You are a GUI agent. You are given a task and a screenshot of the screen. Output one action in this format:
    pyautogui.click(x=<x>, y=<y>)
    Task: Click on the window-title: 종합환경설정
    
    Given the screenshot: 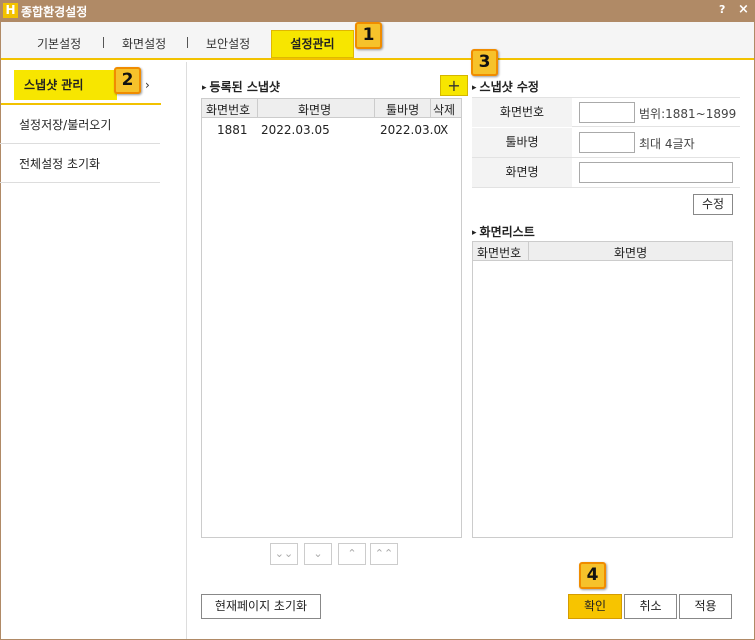 What is the action you would take?
    pyautogui.click(x=54, y=12)
    